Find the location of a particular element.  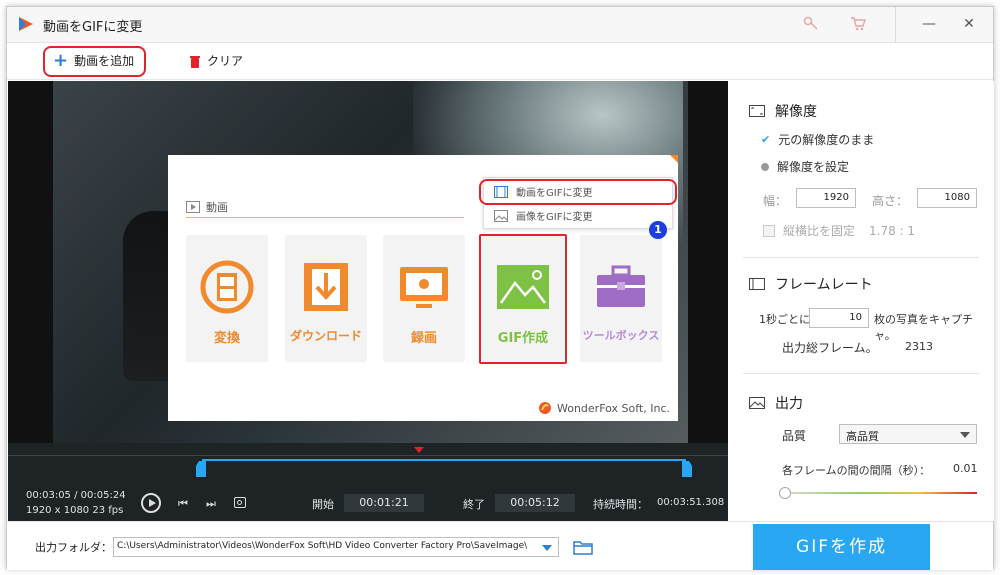

record-icon is located at coordinates (424, 287).